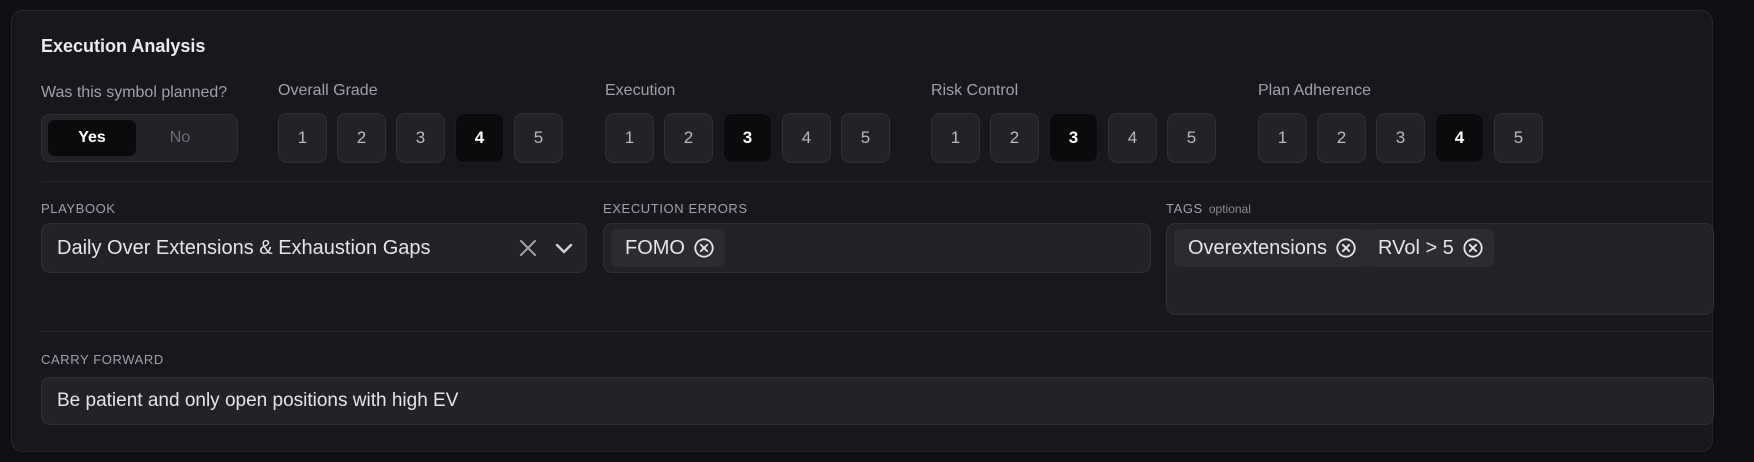 This screenshot has width=1754, height=462. What do you see at coordinates (180, 138) in the screenshot?
I see `planned-no-option: No` at bounding box center [180, 138].